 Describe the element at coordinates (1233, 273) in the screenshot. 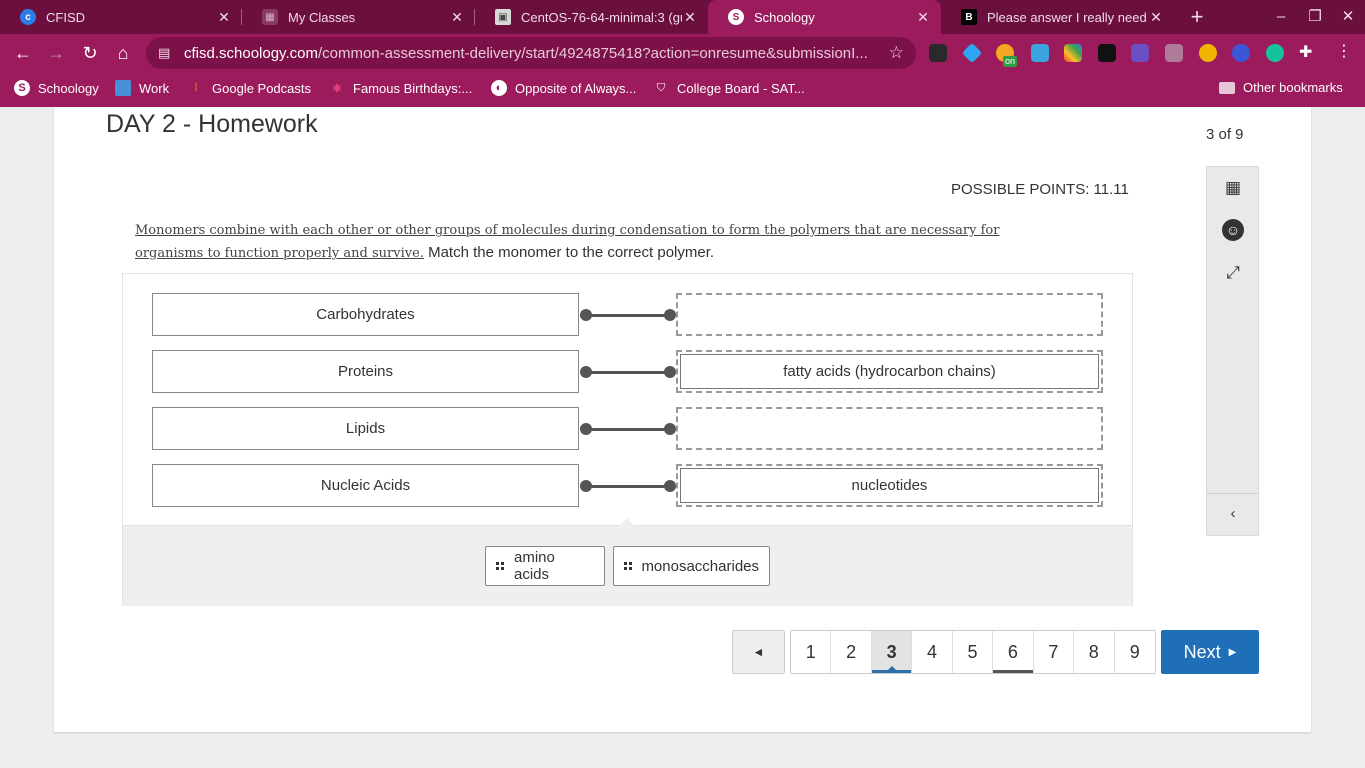

I see `fullscreen-icon: ⤢` at that location.